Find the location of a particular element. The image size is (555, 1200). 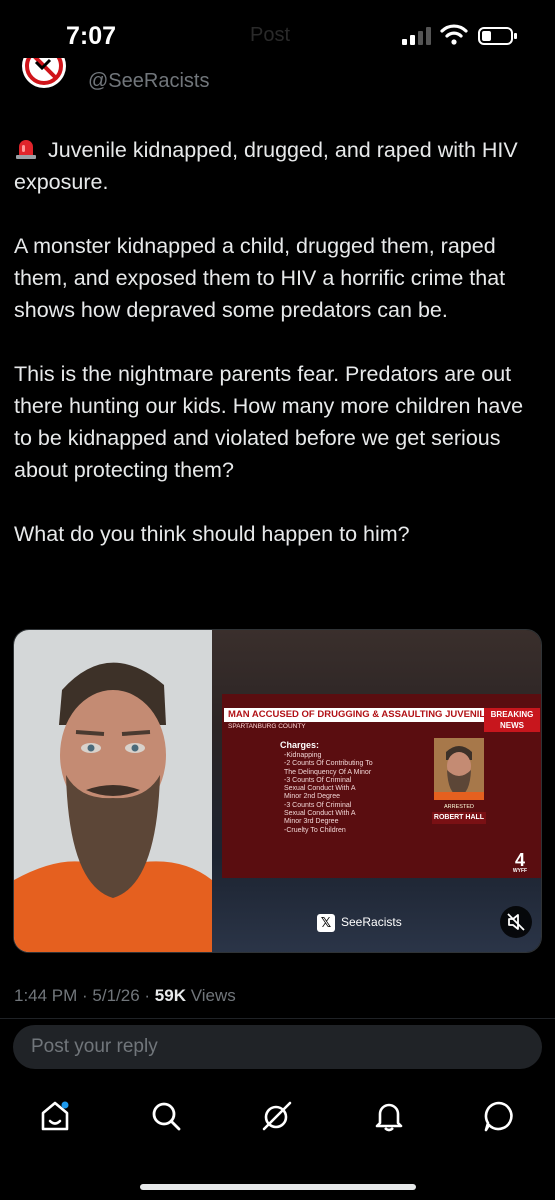

reply-input: Post your reply is located at coordinates (277, 1047).